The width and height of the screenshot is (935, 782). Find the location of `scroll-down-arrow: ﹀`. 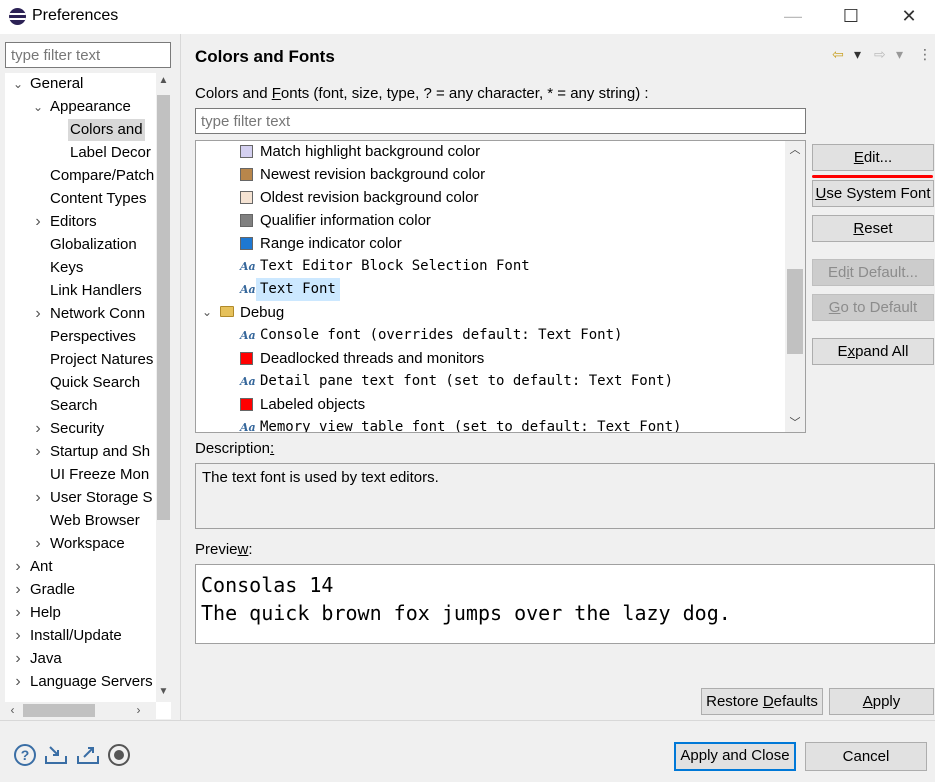

scroll-down-arrow: ﹀ is located at coordinates (795, 423).